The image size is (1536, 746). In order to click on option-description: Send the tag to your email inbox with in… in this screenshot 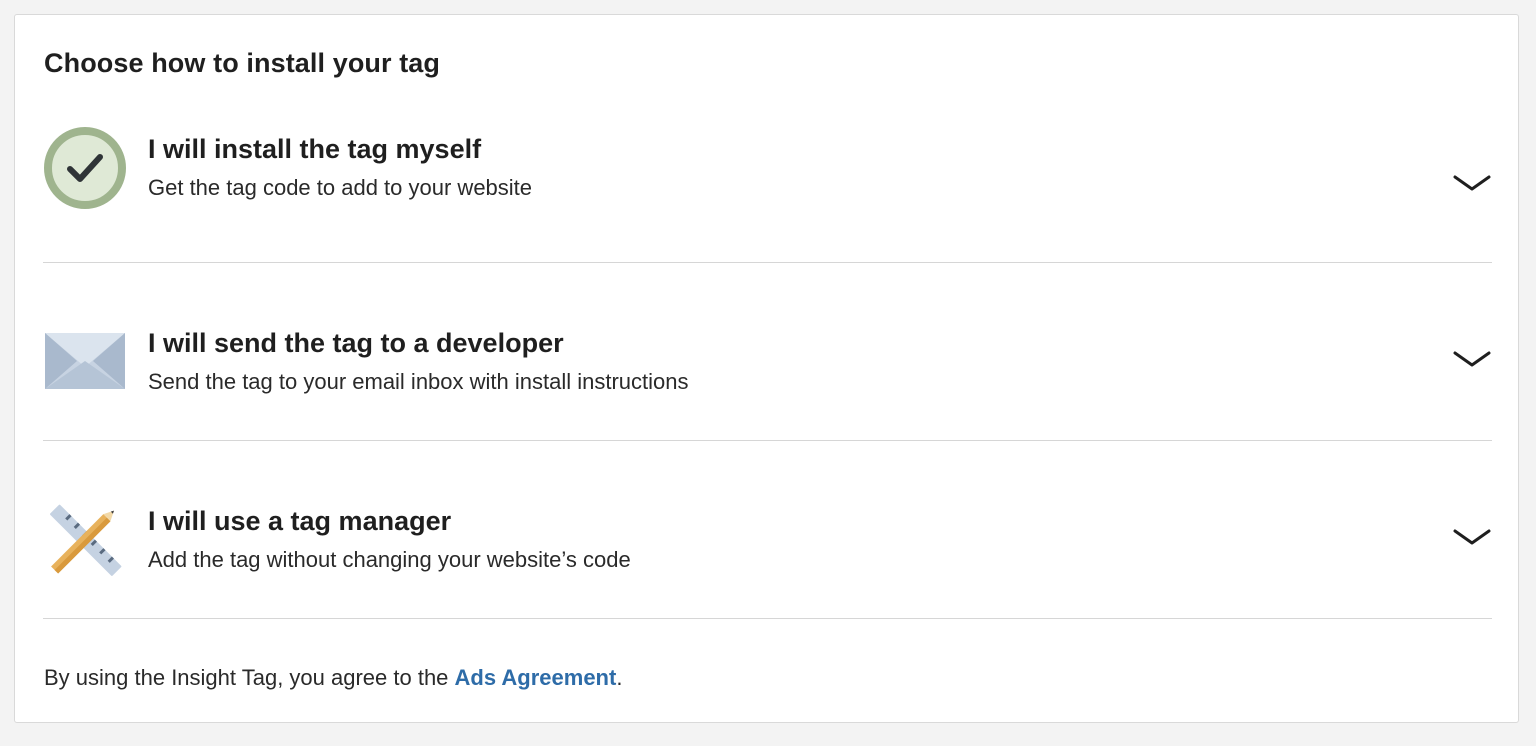, I will do `click(418, 381)`.